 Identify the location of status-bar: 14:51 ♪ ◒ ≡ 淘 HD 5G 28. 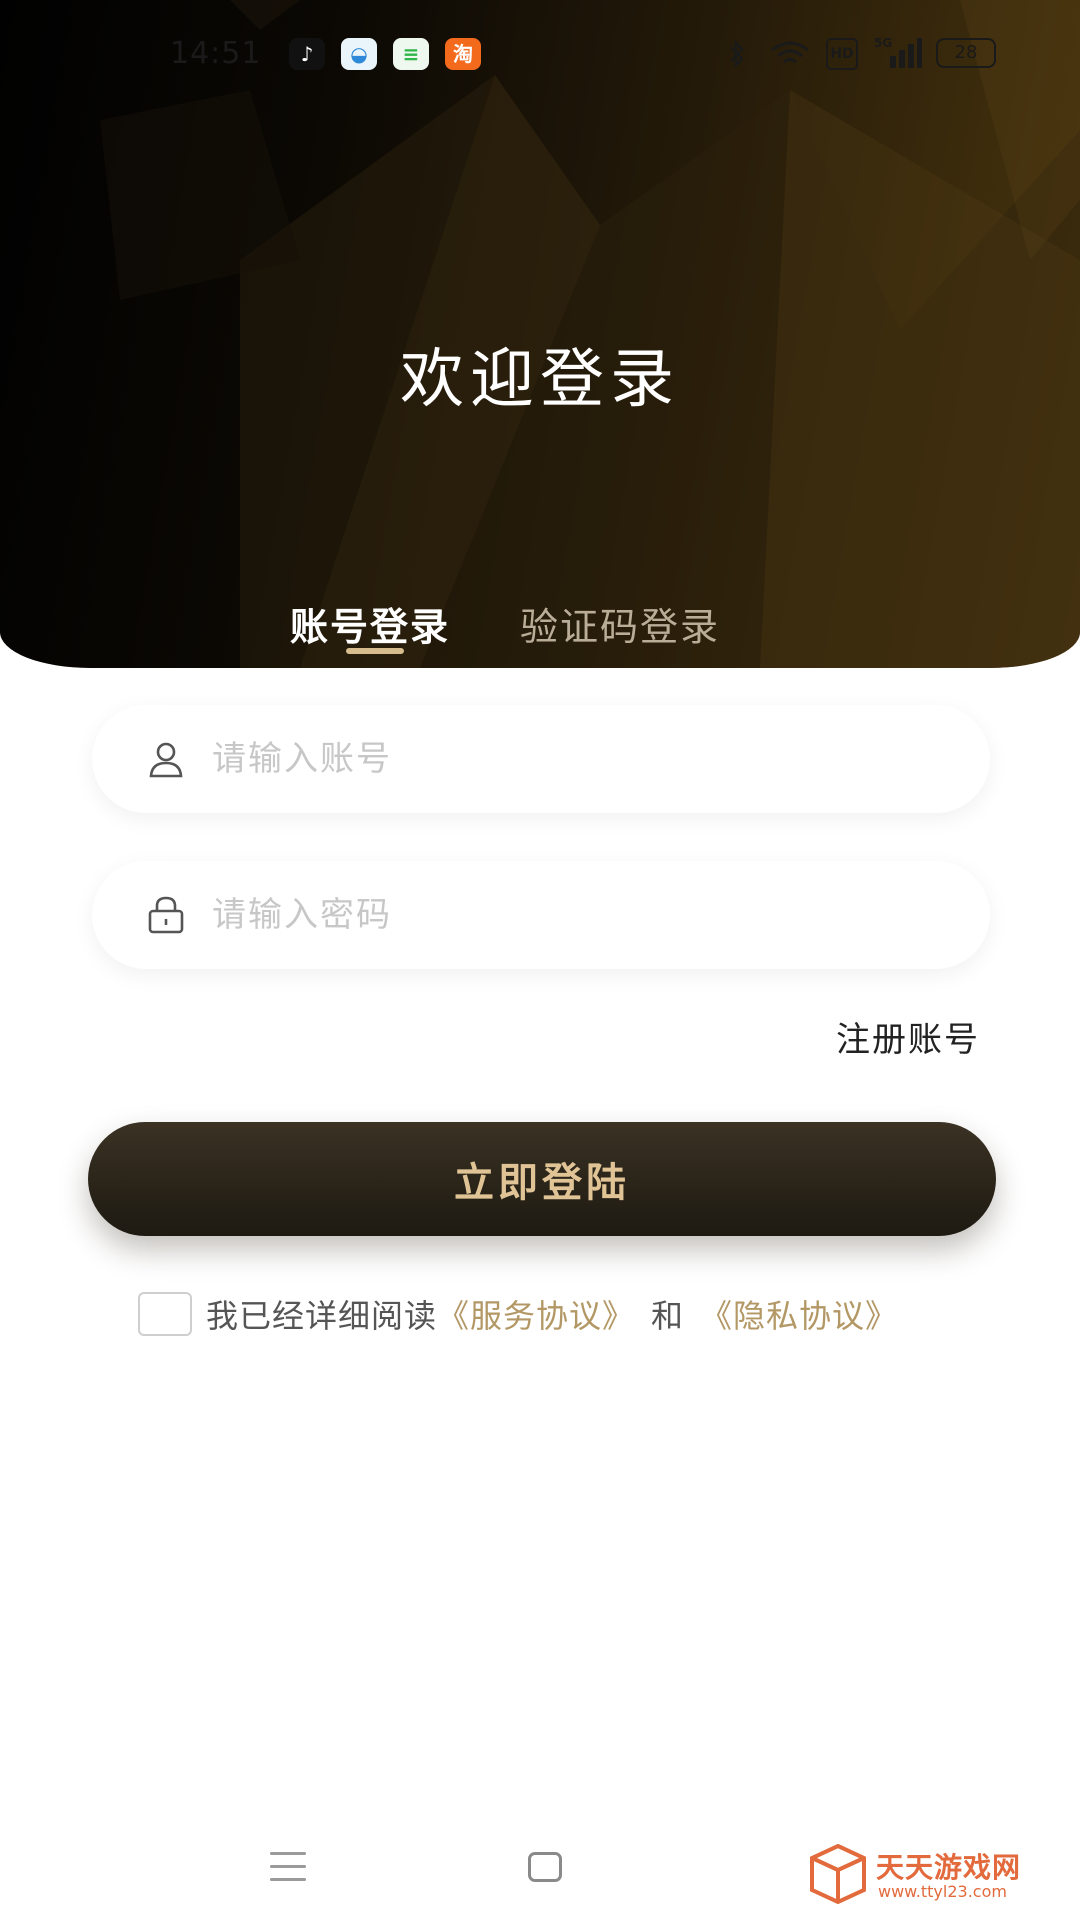
(540, 55).